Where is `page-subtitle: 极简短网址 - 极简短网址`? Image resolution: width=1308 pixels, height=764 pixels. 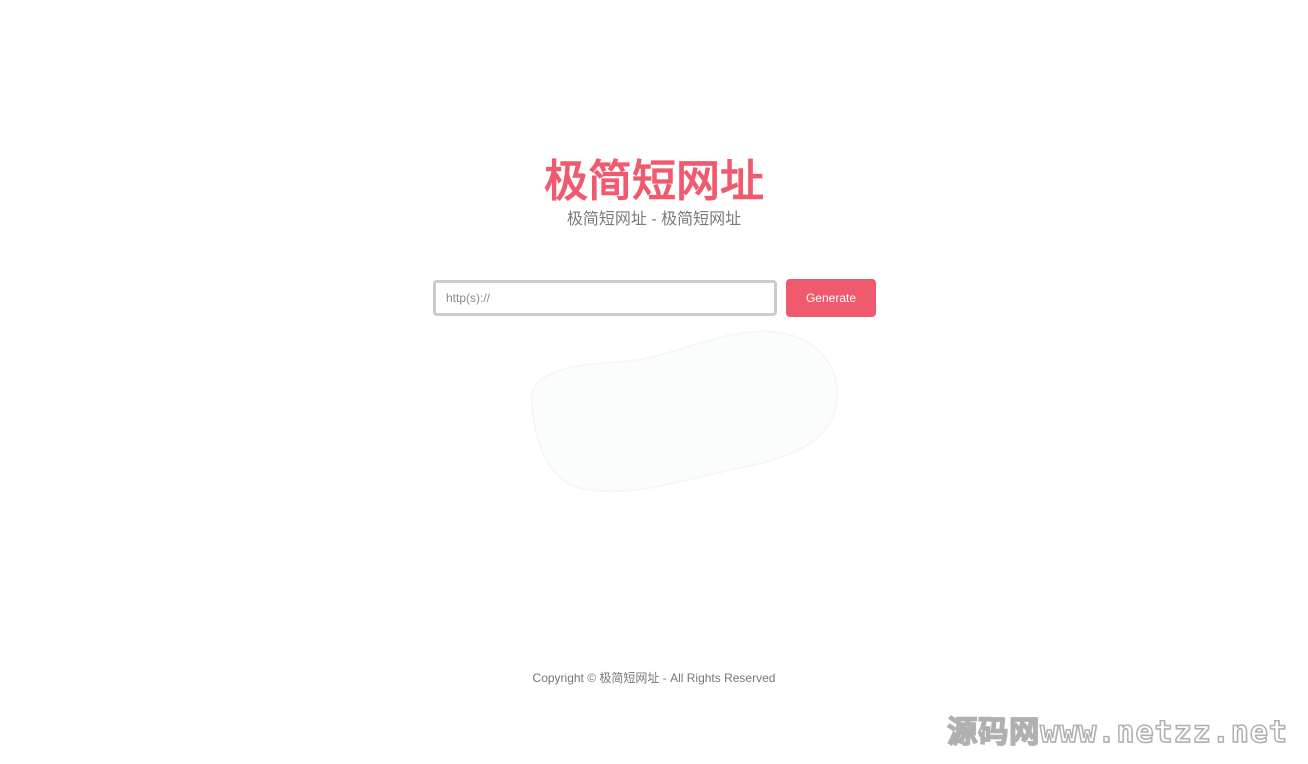
page-subtitle: 极简短网址 - 极简短网址 is located at coordinates (654, 219).